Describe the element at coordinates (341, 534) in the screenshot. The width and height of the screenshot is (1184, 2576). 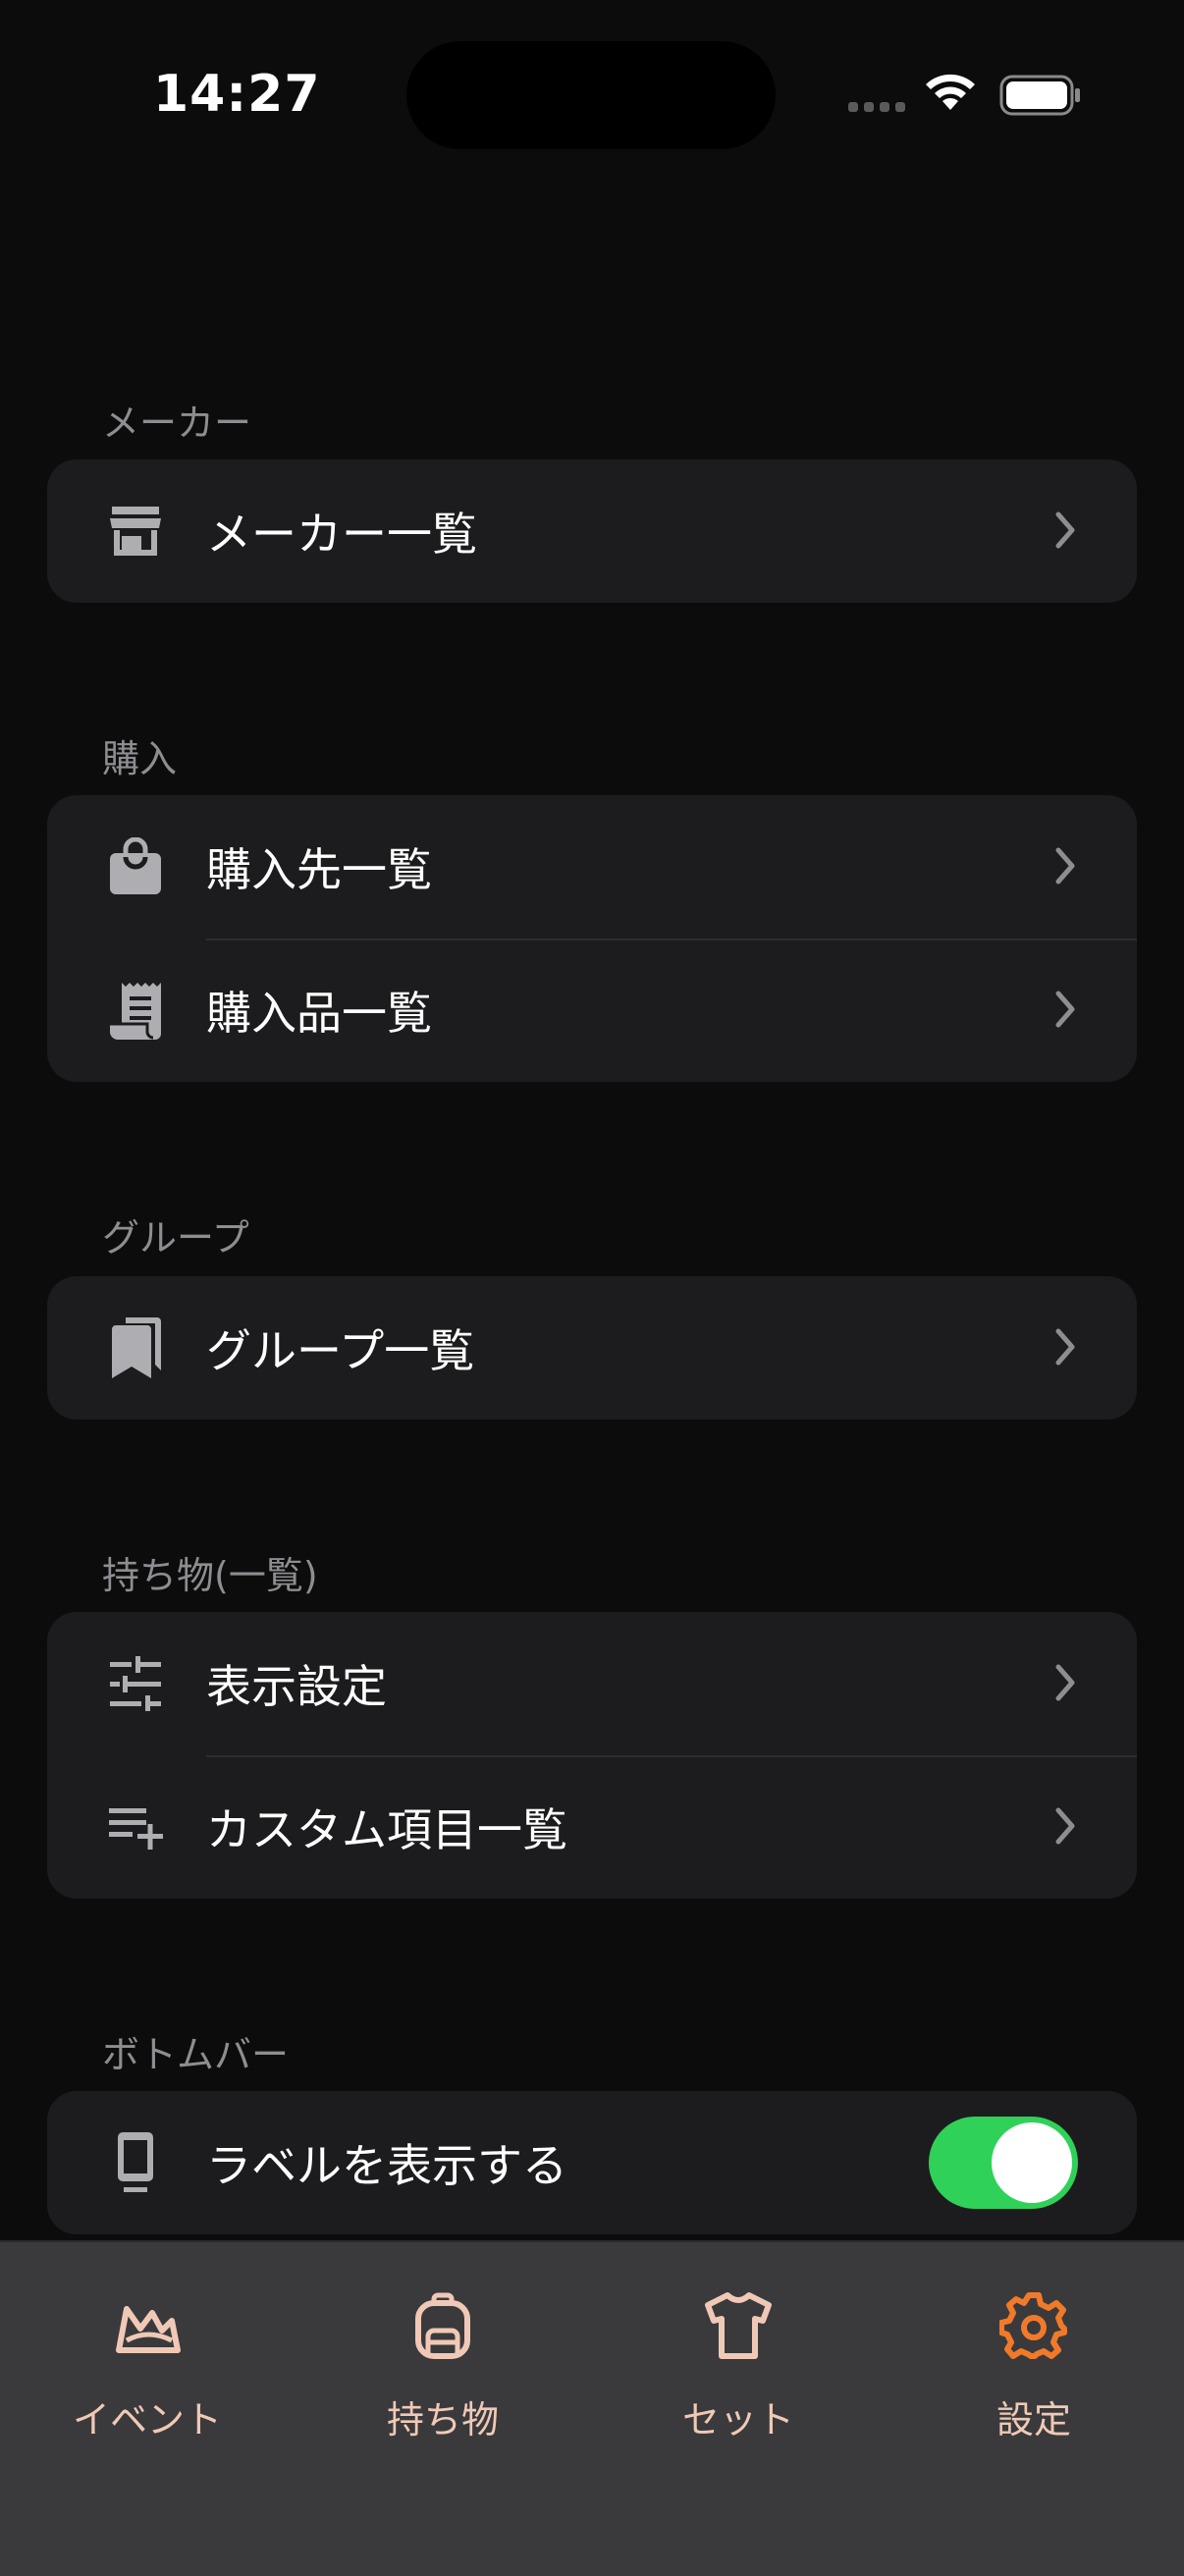
I see `maker-list-label: メーカー一覧` at that location.